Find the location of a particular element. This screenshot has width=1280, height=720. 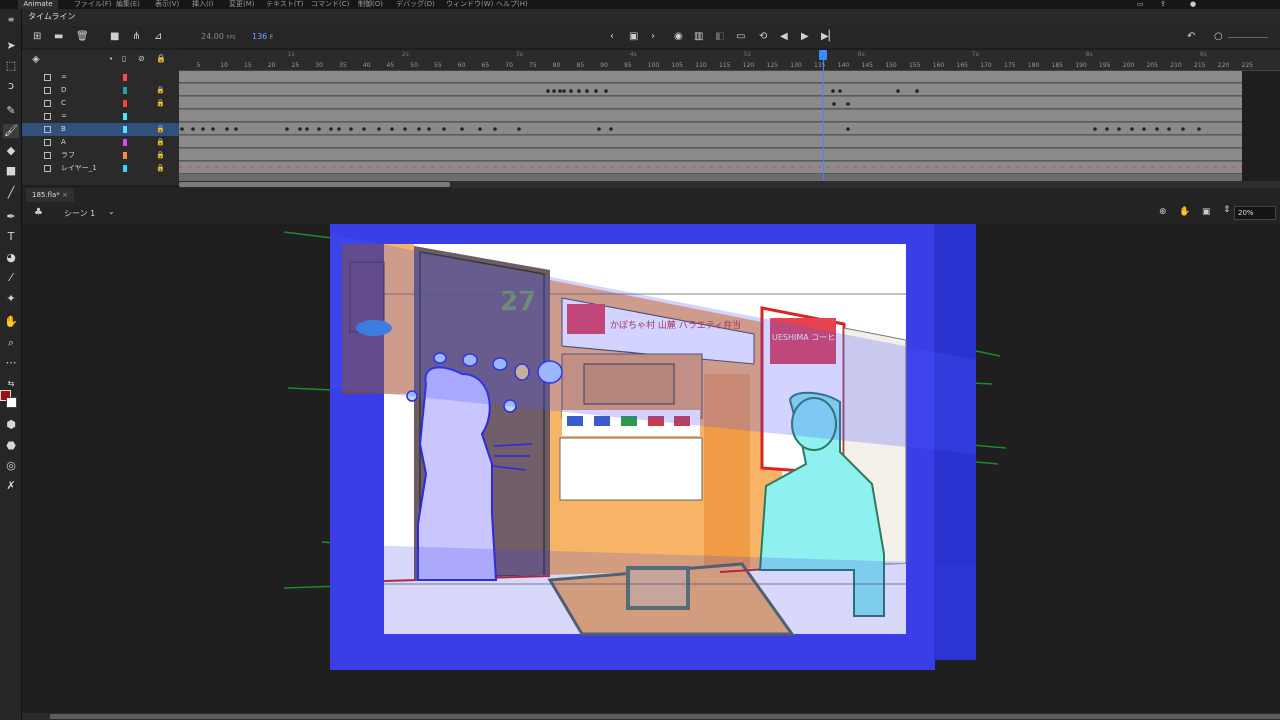

layer-row: ラフ 🔒 is located at coordinates (100, 155).